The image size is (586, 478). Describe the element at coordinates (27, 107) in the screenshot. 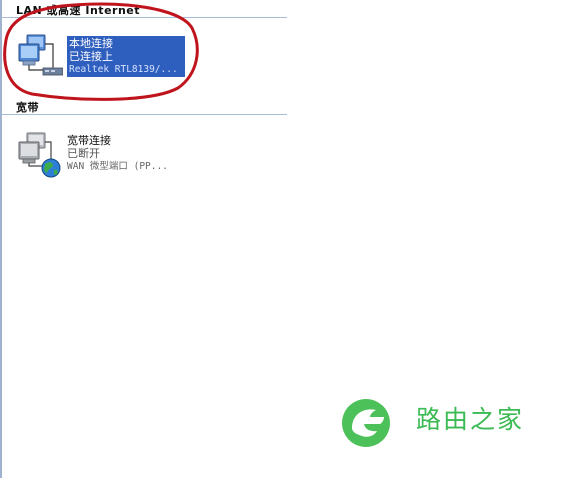

I see `section-header-broadband: 宽带` at that location.